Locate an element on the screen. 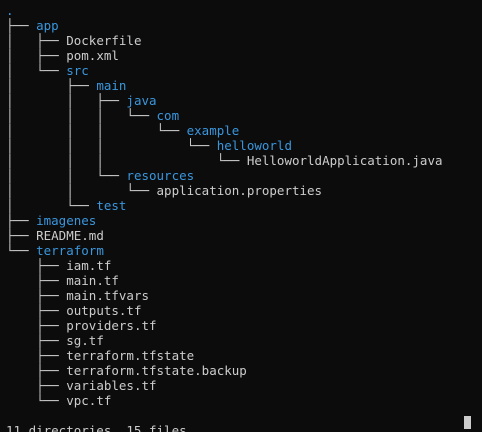  tree-line: │ ├── pom.xml is located at coordinates (224, 55).